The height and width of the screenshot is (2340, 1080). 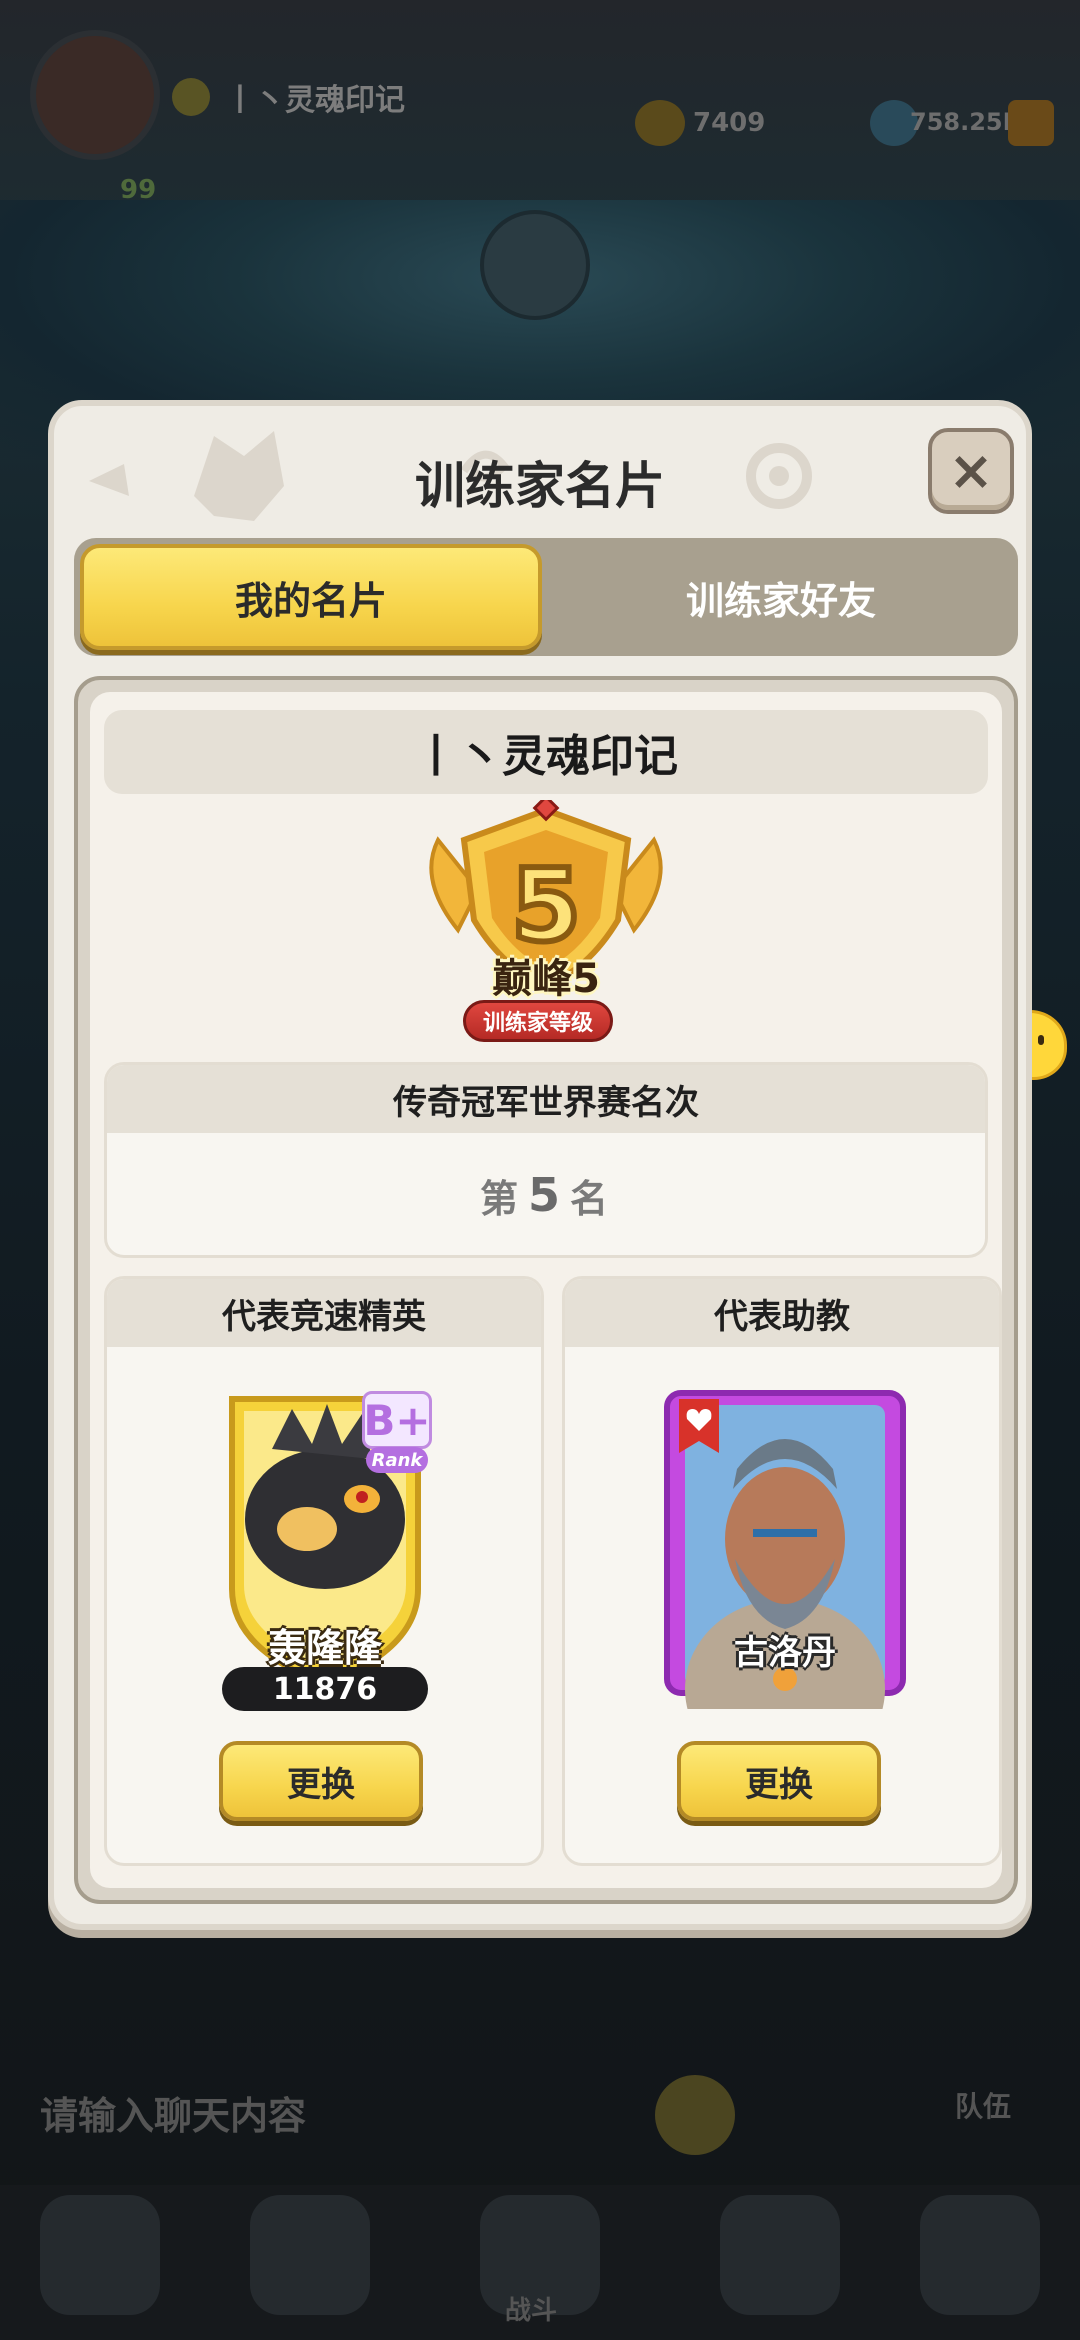 I want to click on close-button: ×, so click(x=971, y=471).